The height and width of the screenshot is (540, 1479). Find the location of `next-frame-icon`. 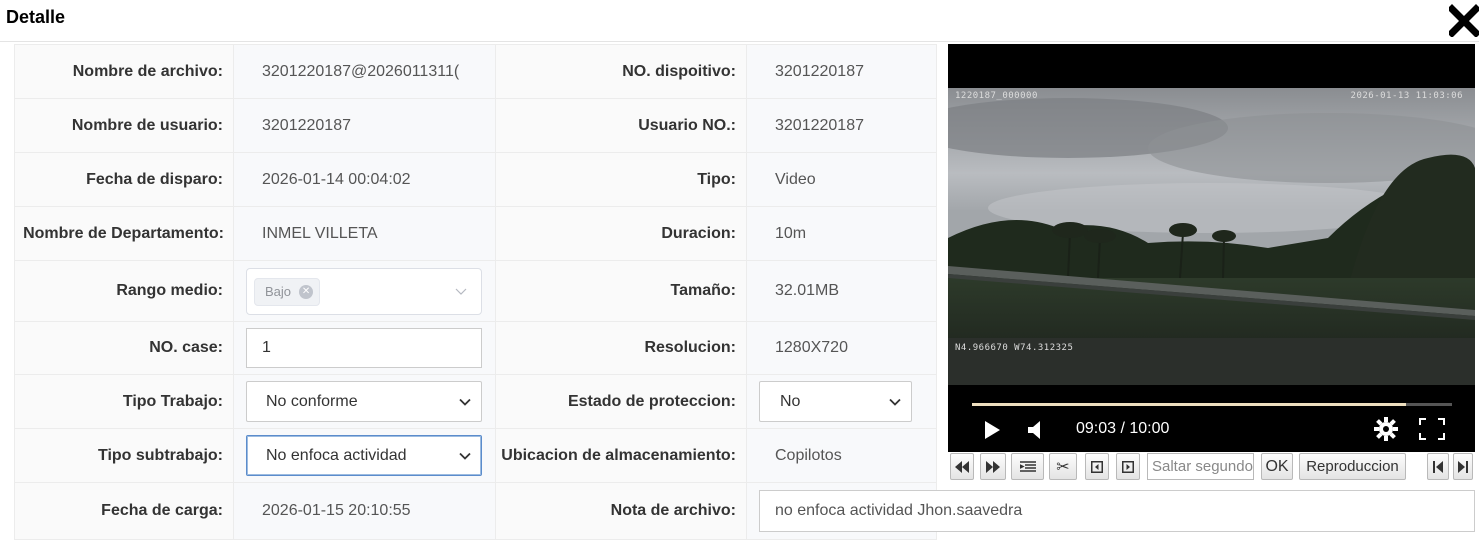

next-frame-icon is located at coordinates (1128, 466).